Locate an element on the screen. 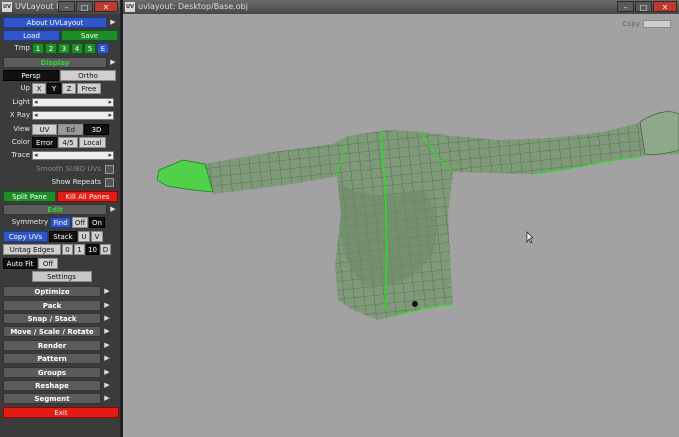 Image resolution: width=679 pixels, height=437 pixels. pattern-section-button: Pattern is located at coordinates (52, 359).